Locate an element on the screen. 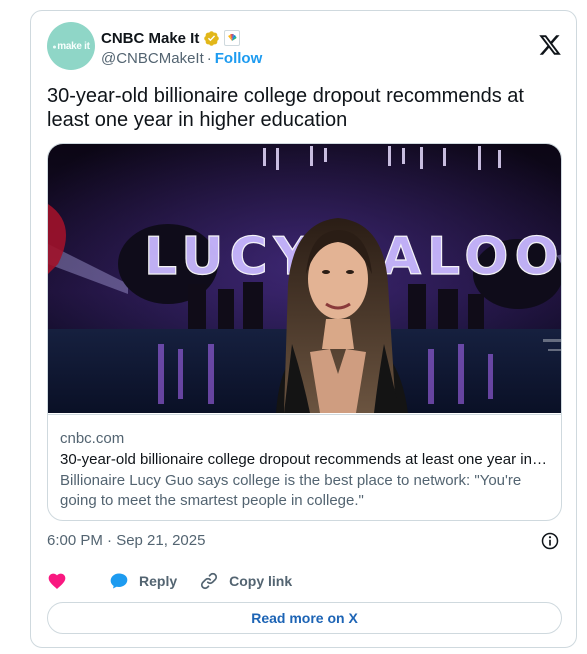 This screenshot has width=587, height=654. x-logo-icon is located at coordinates (550, 45).